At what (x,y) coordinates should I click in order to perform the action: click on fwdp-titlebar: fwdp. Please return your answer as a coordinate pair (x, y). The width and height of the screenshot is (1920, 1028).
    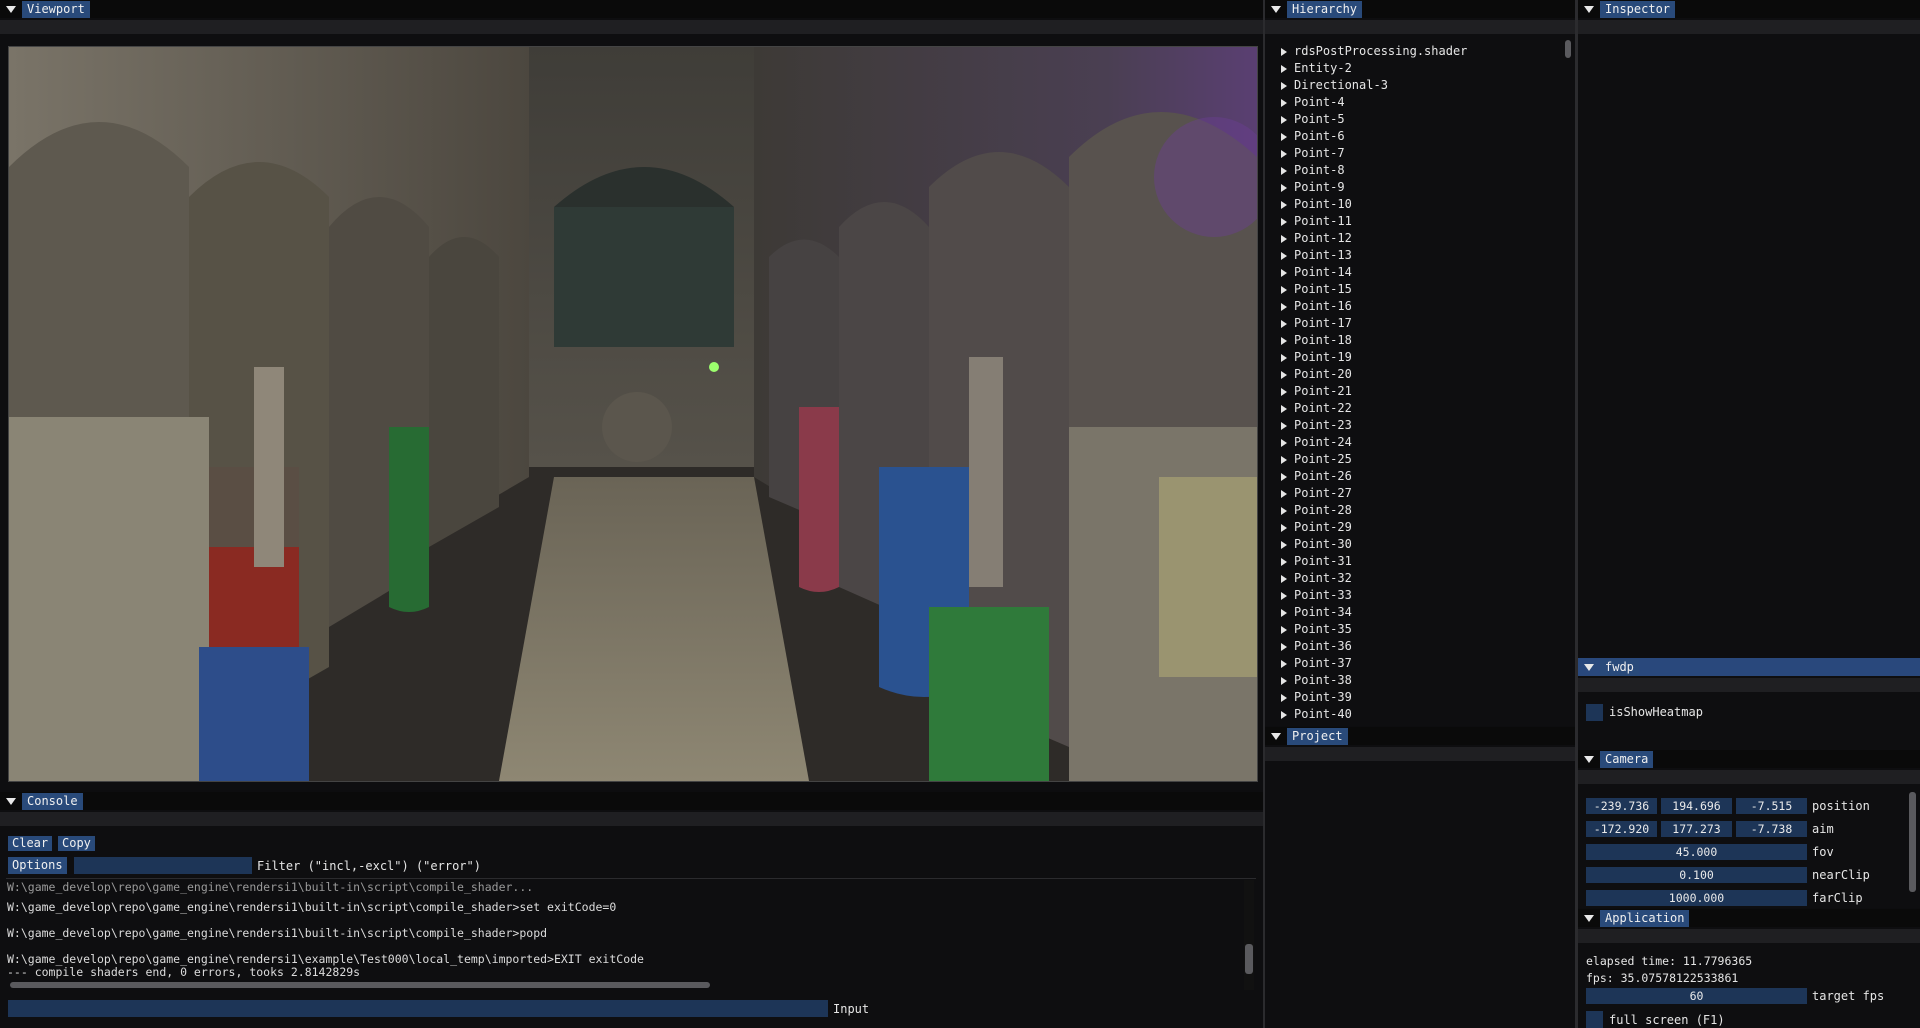
    Looking at the image, I should click on (1749, 667).